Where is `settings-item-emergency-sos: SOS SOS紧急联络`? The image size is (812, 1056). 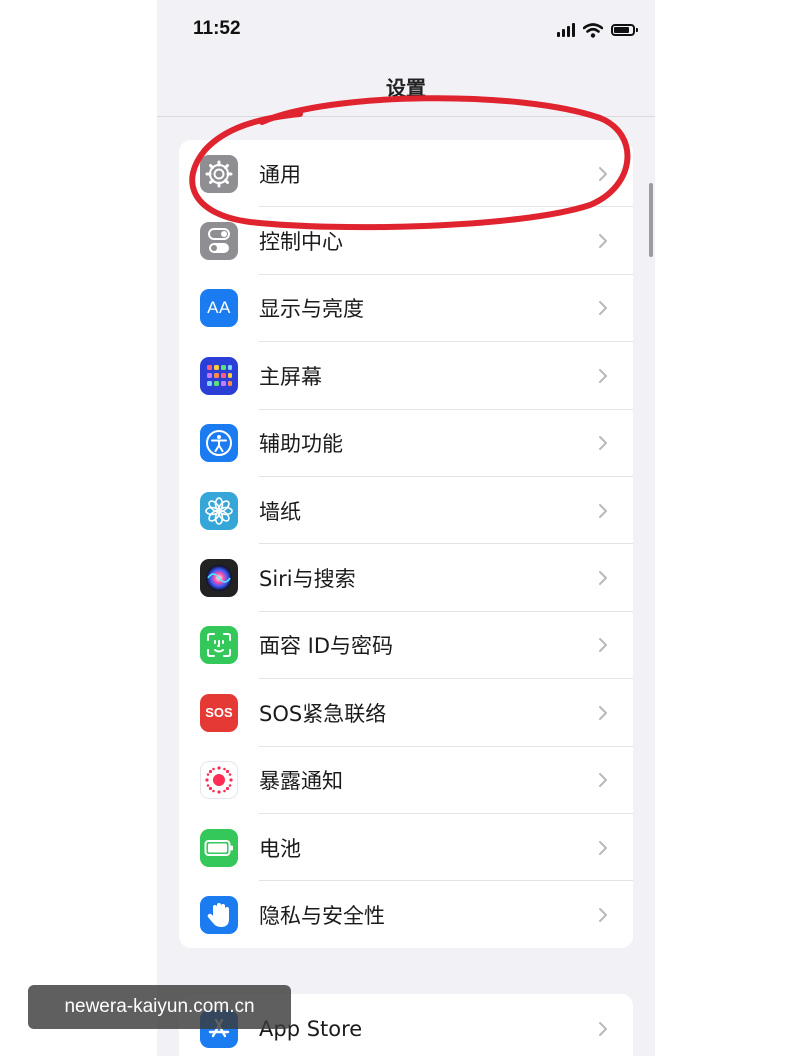 settings-item-emergency-sos: SOS SOS紧急联络 is located at coordinates (406, 713).